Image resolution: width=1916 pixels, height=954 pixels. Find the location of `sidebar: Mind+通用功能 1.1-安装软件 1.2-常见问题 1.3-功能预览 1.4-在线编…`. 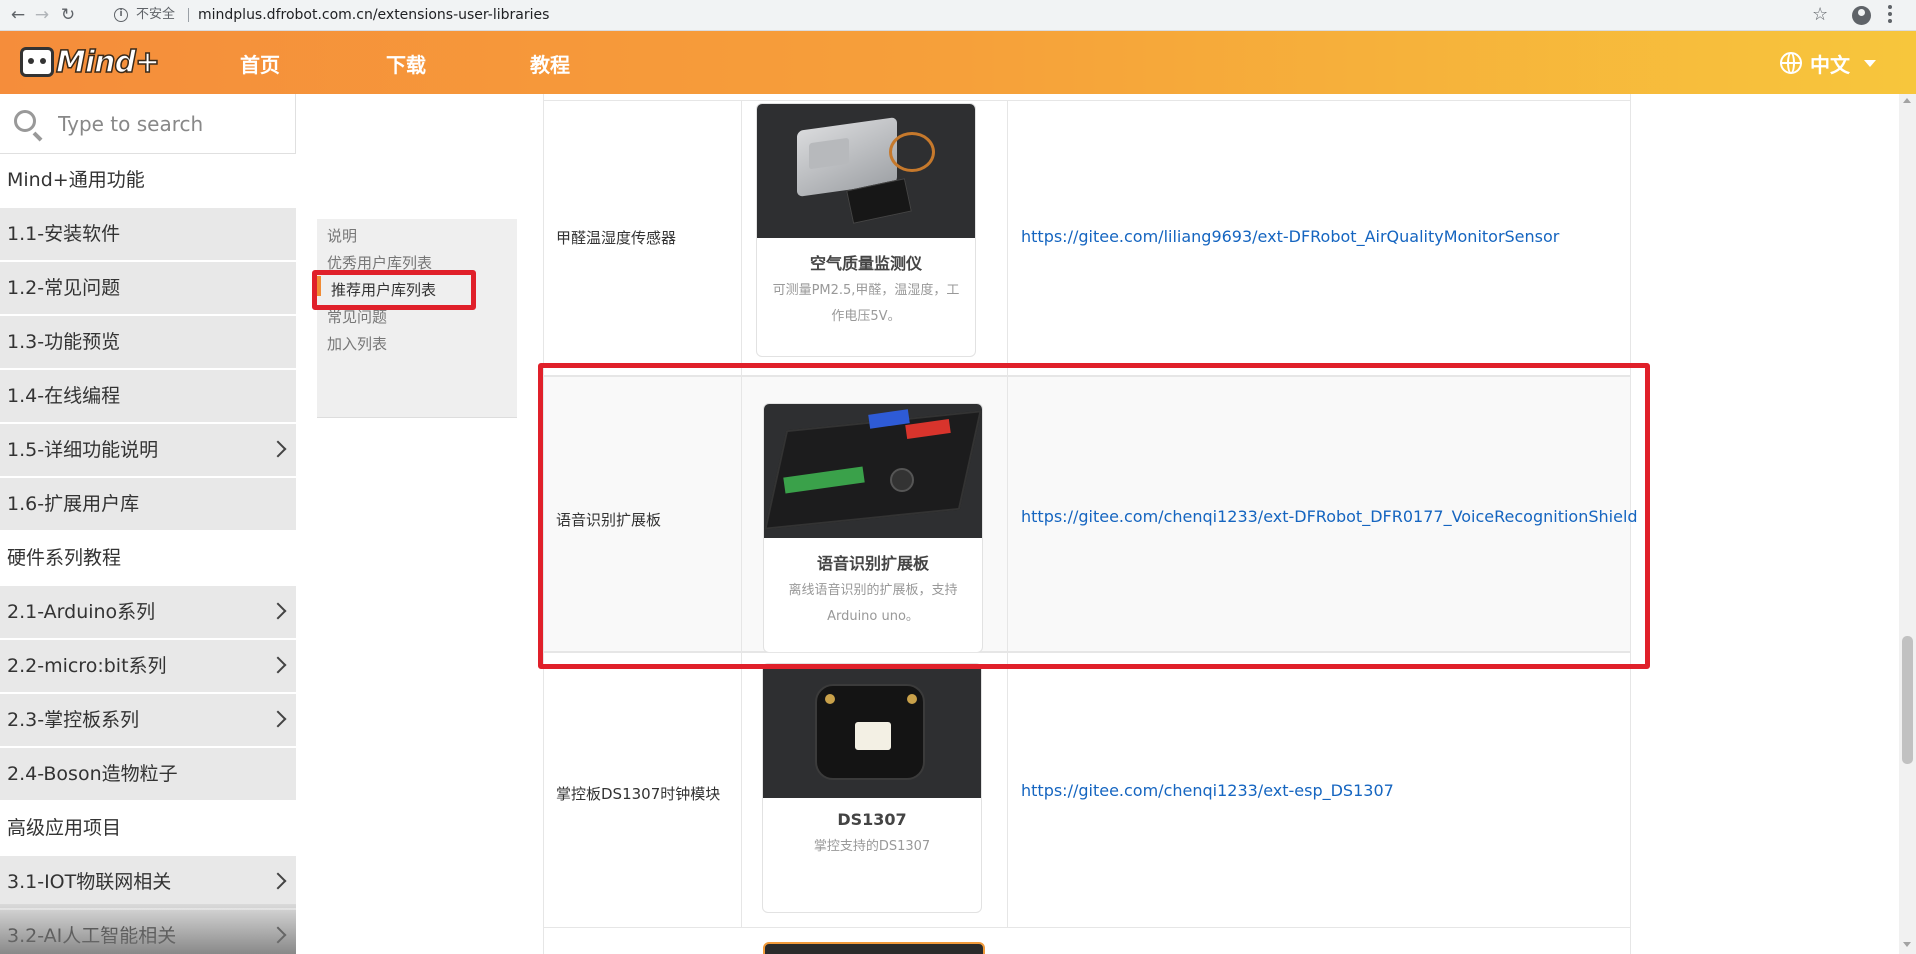

sidebar: Mind+通用功能 1.1-安装软件 1.2-常见问题 1.3-功能预览 1.4-在线编… is located at coordinates (148, 524).